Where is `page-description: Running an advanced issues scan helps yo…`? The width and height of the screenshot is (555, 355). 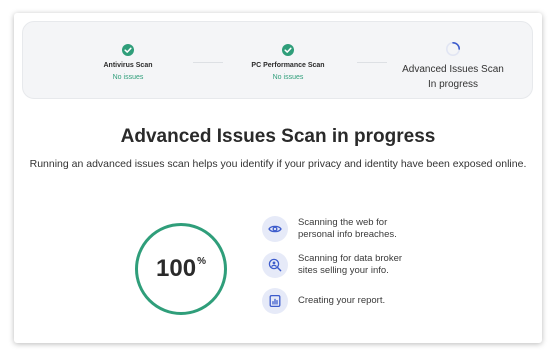
page-description: Running an advanced issues scan helps yo… is located at coordinates (278, 164).